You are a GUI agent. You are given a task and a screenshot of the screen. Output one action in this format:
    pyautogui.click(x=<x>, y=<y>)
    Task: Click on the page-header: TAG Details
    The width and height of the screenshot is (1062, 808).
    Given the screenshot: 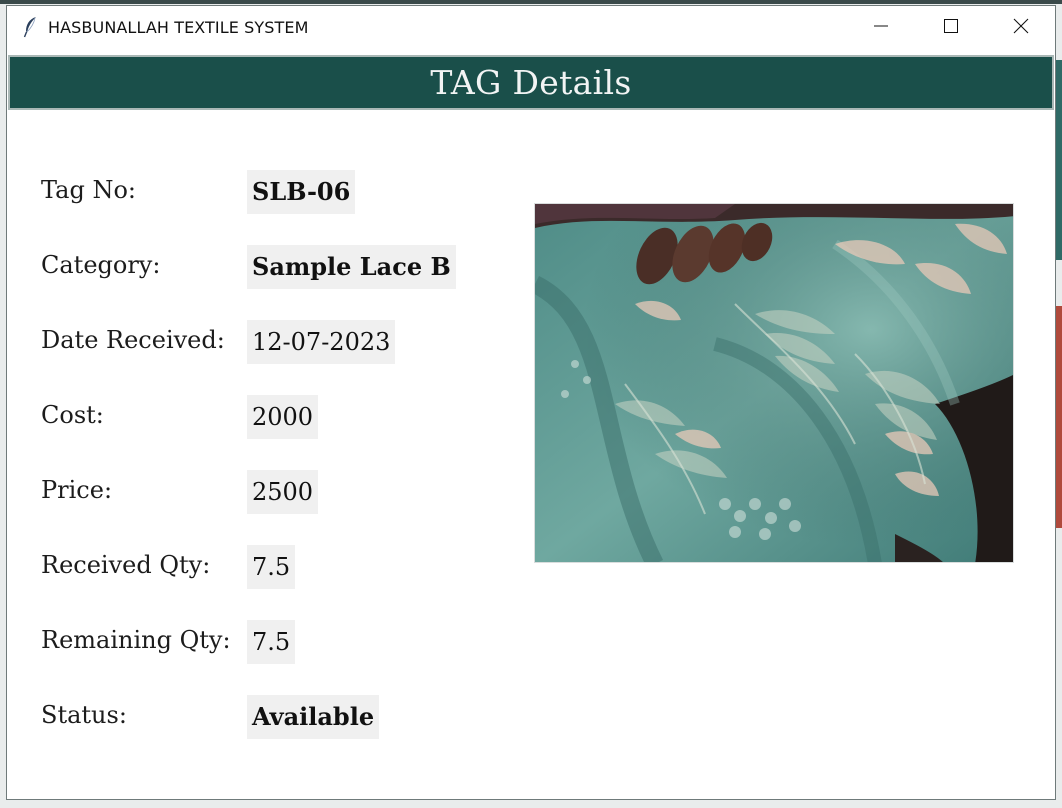 What is the action you would take?
    pyautogui.click(x=531, y=82)
    